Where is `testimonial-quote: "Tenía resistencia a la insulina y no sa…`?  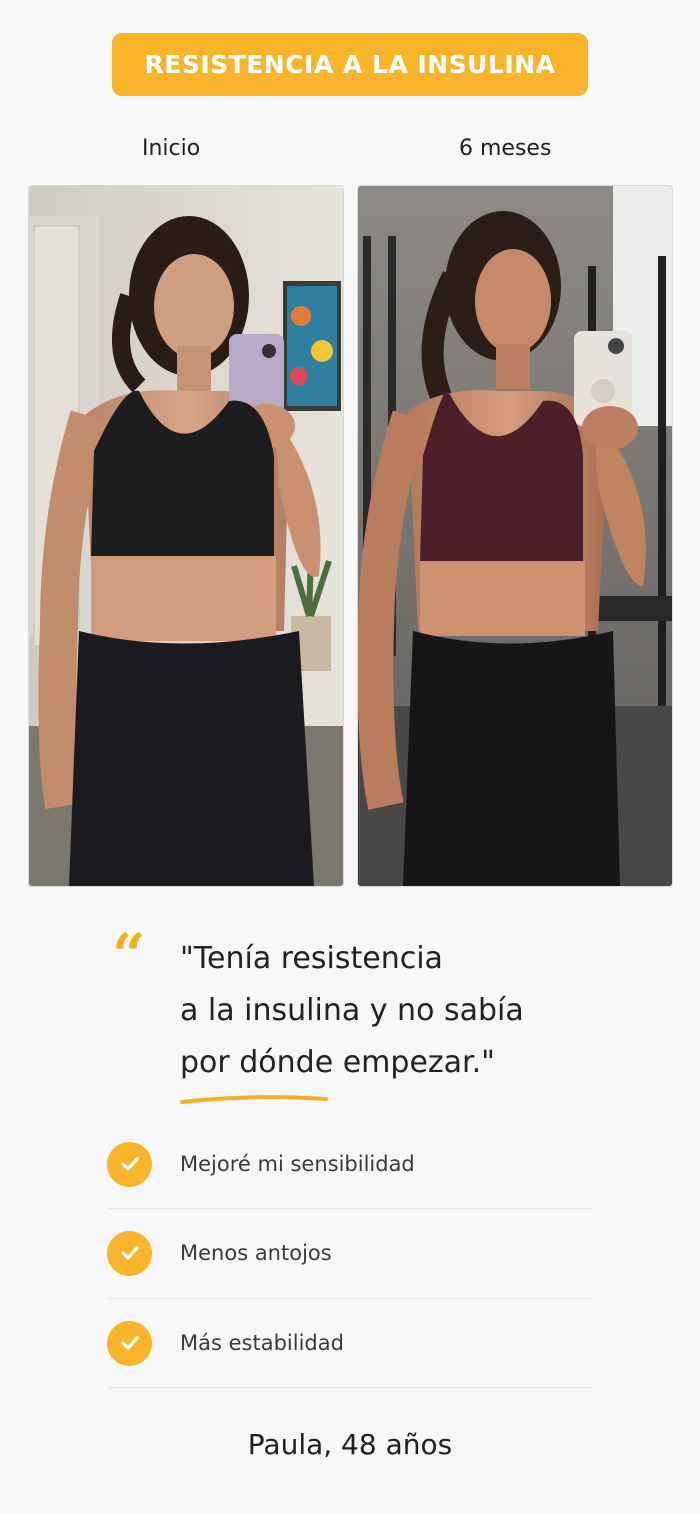 testimonial-quote: "Tenía resistencia a la insulina y no sa… is located at coordinates (390, 1011).